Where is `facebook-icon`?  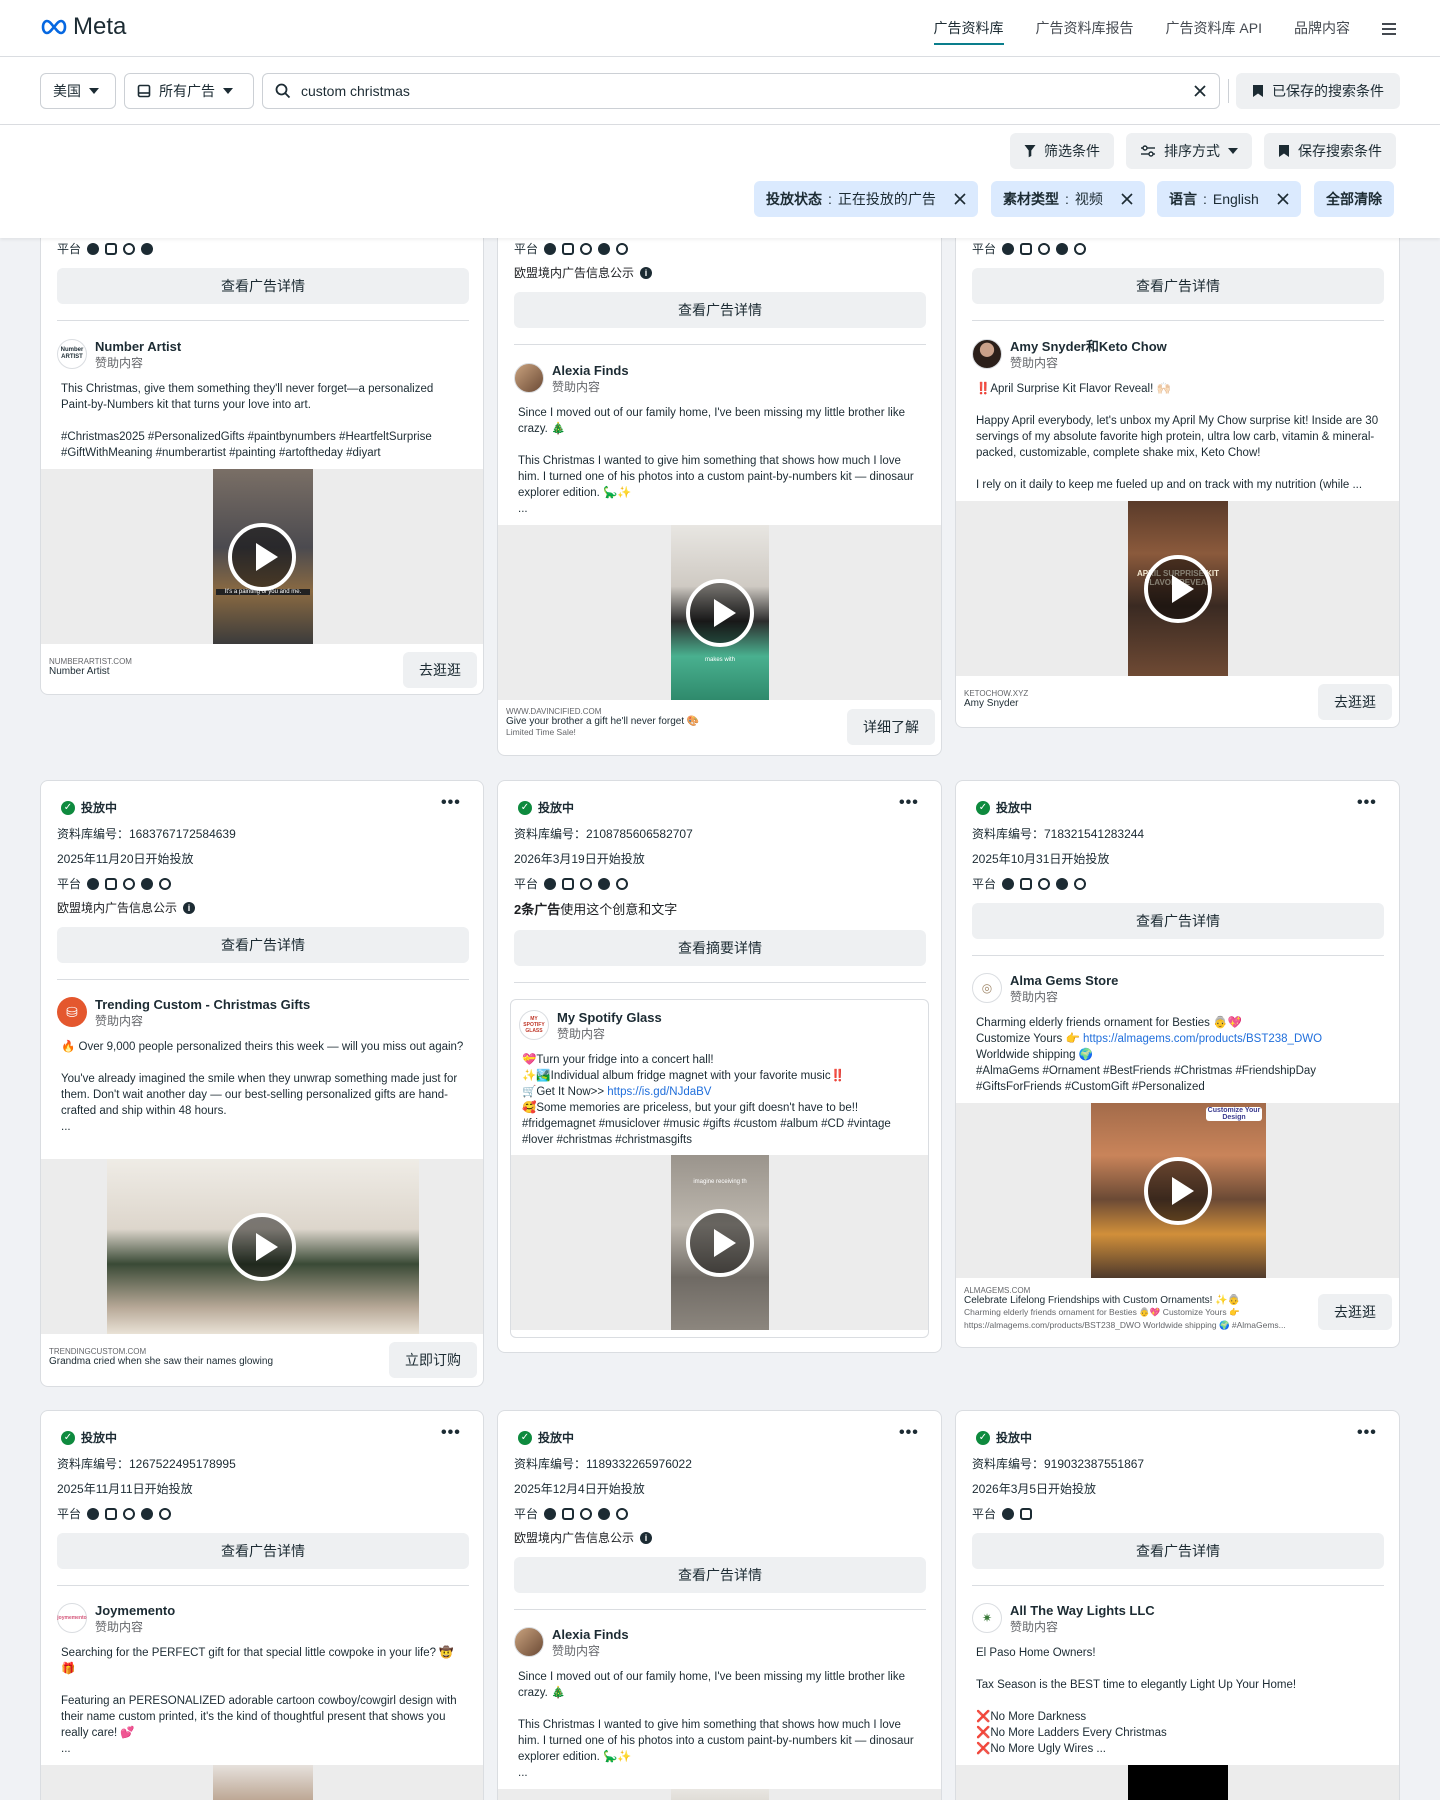
facebook-icon is located at coordinates (550, 883).